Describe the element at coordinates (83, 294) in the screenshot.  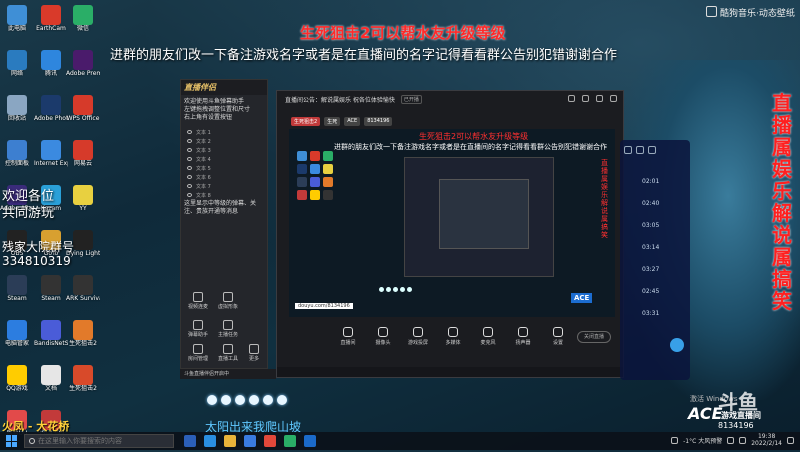
I see `desktop-icon: ARK Survival` at that location.